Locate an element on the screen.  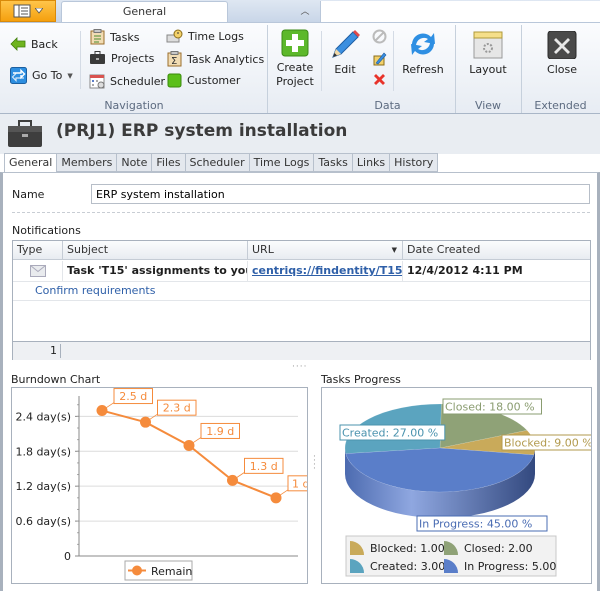
y-tick-label: 1.8 day(s) is located at coordinates (43, 451).